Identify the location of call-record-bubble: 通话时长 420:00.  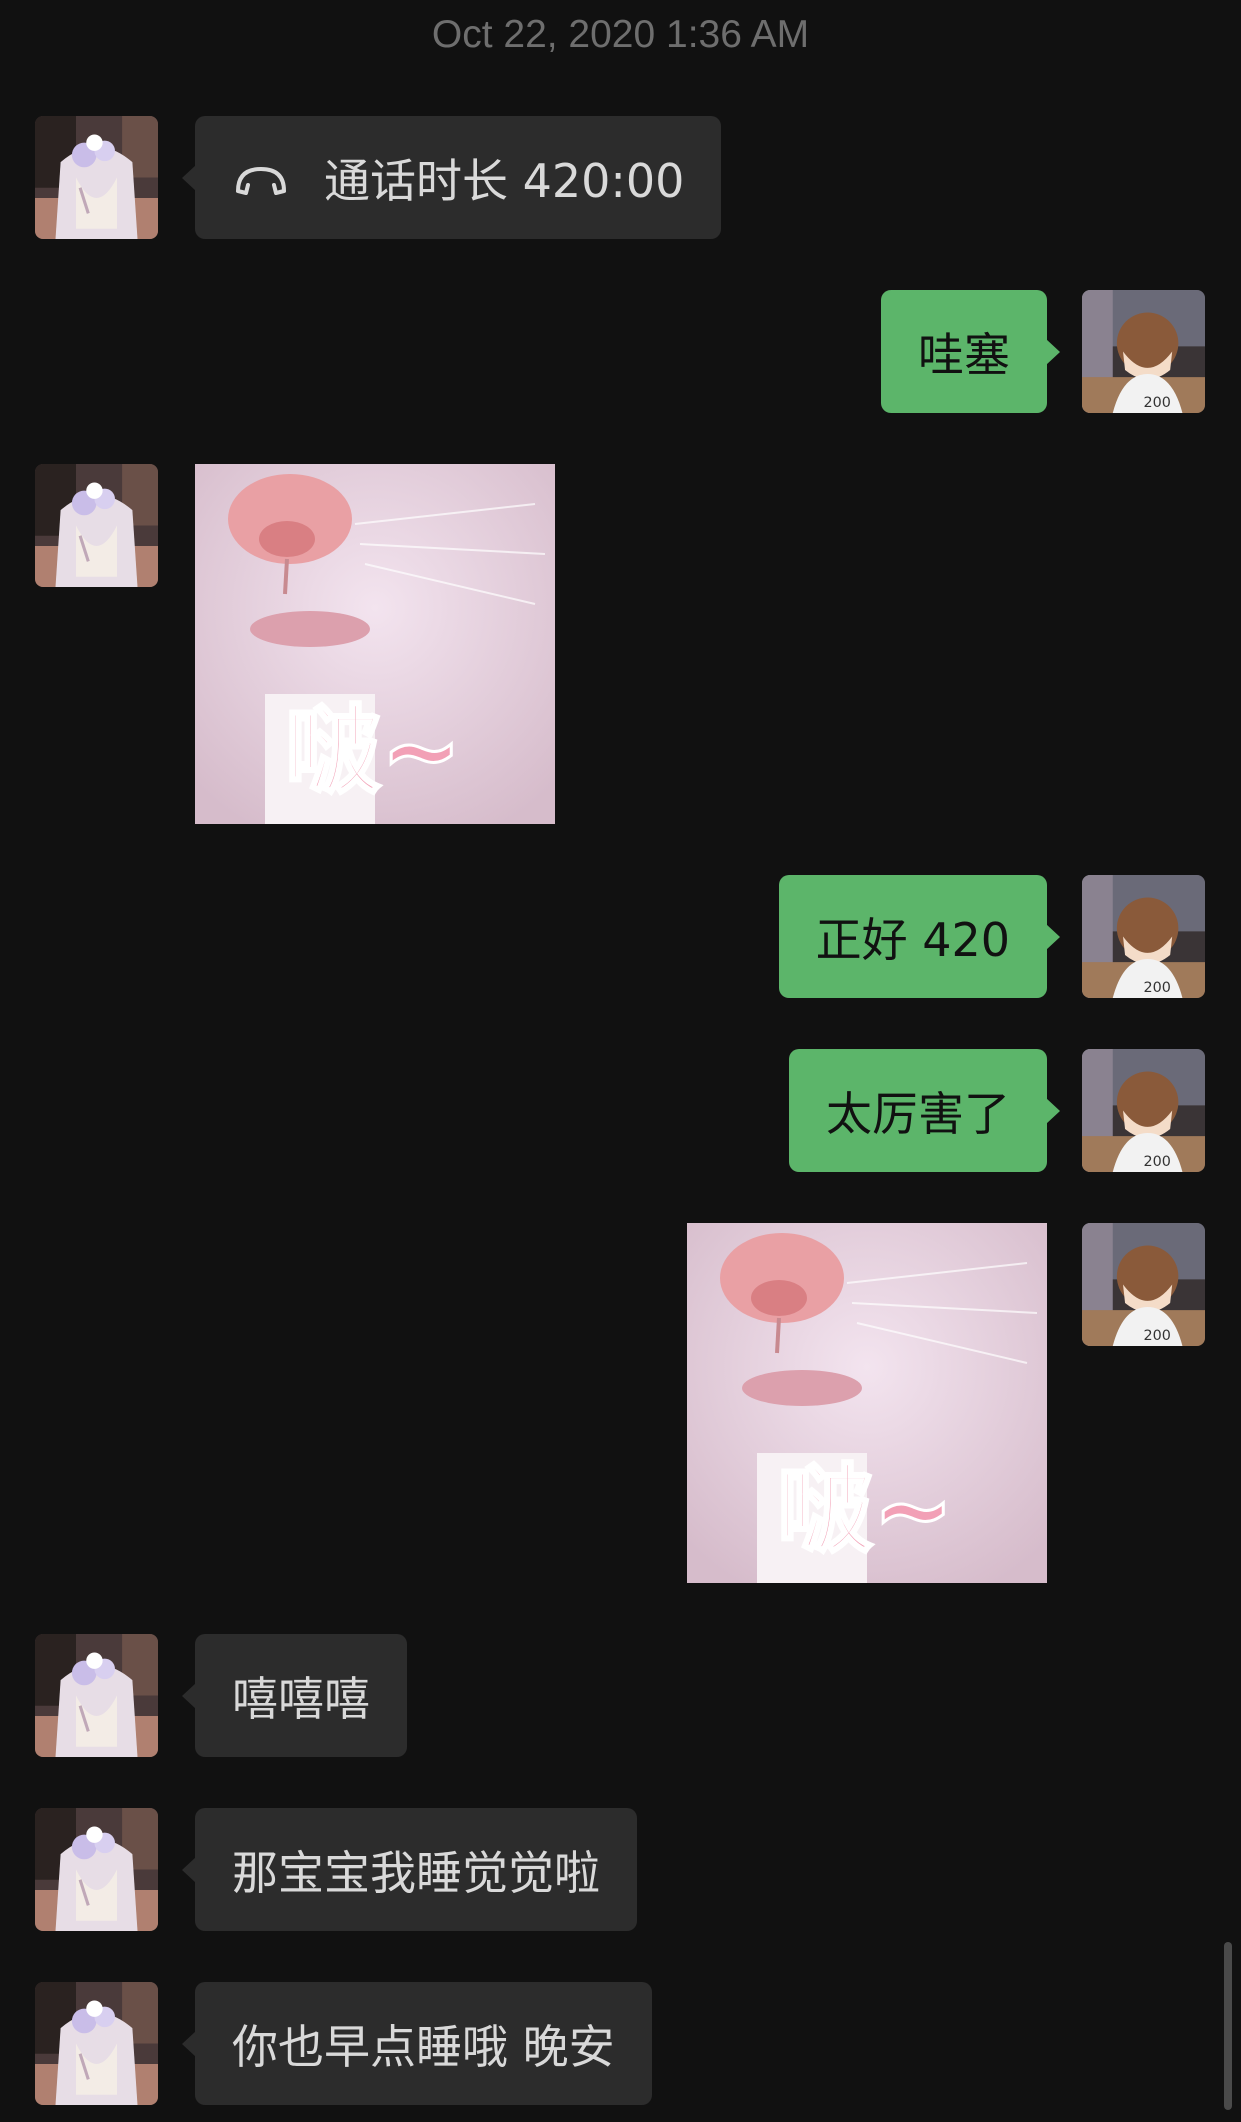
(451, 177).